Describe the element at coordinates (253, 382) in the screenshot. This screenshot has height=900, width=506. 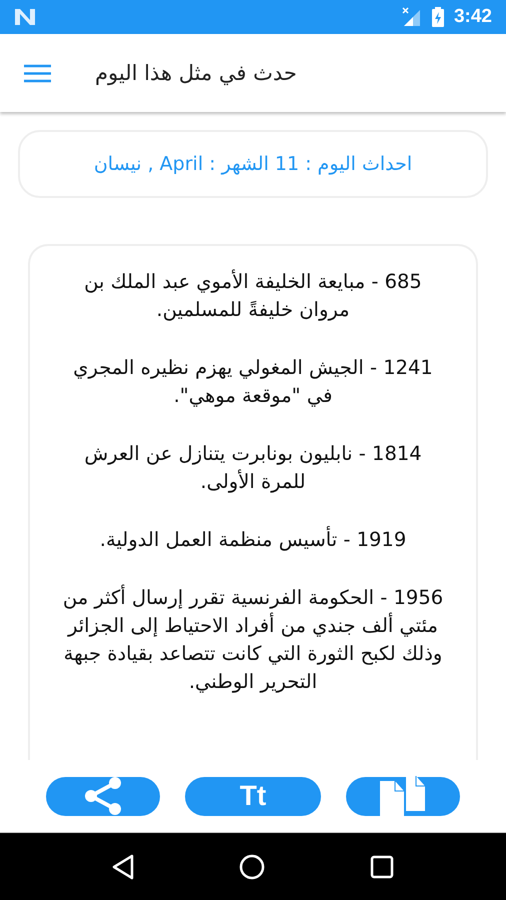
I see `event-text: 1241 - الجيش المغولي يهزم نظيره المجري في "موقعة موهي".` at that location.